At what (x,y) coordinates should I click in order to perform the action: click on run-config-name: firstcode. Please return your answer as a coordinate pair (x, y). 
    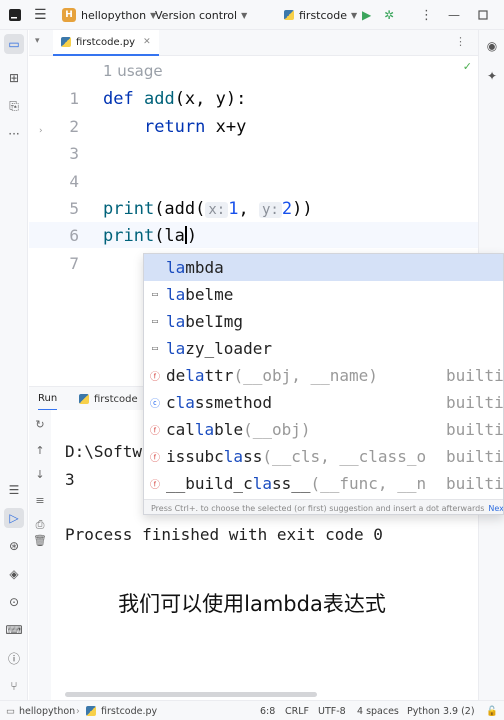
    Looking at the image, I should click on (323, 15).